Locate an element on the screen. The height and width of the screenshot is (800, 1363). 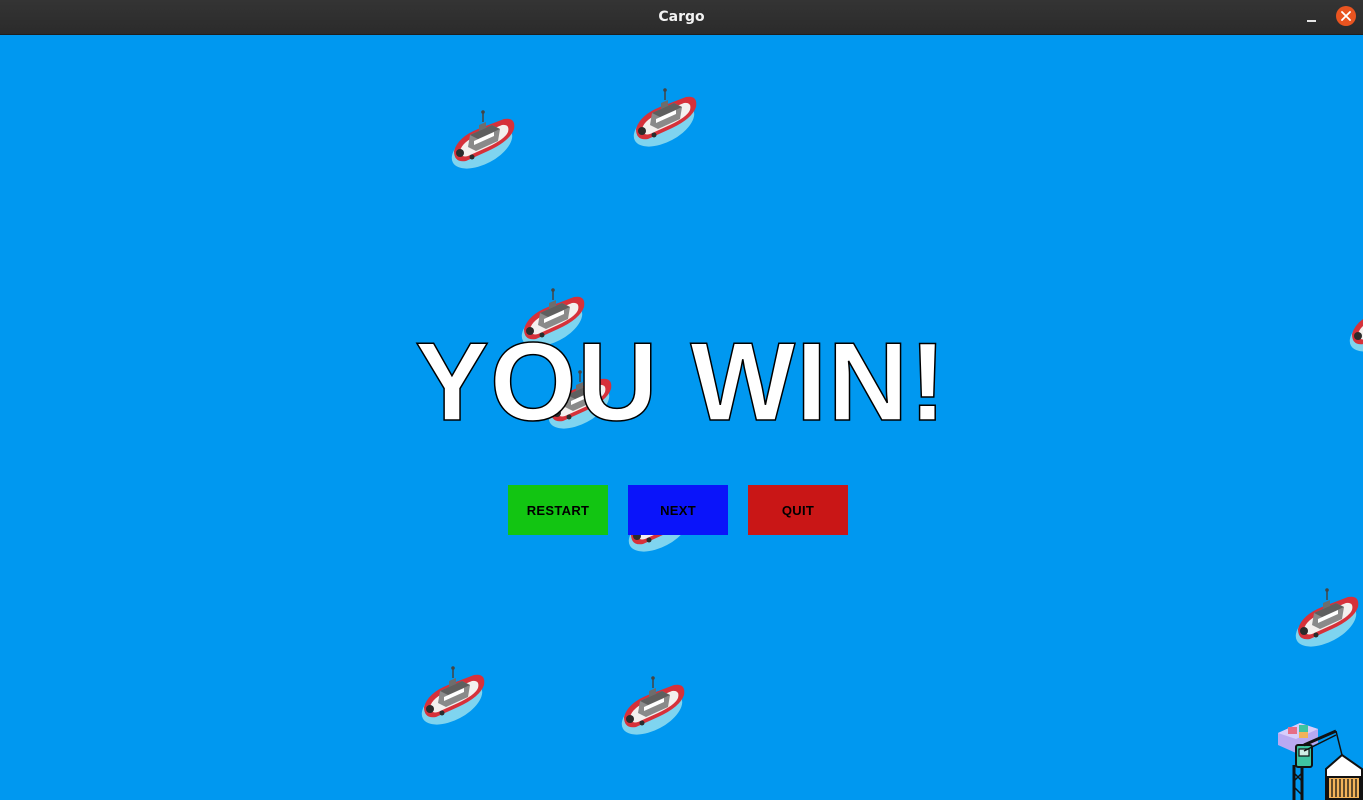
window-title: Cargo is located at coordinates (681, 17).